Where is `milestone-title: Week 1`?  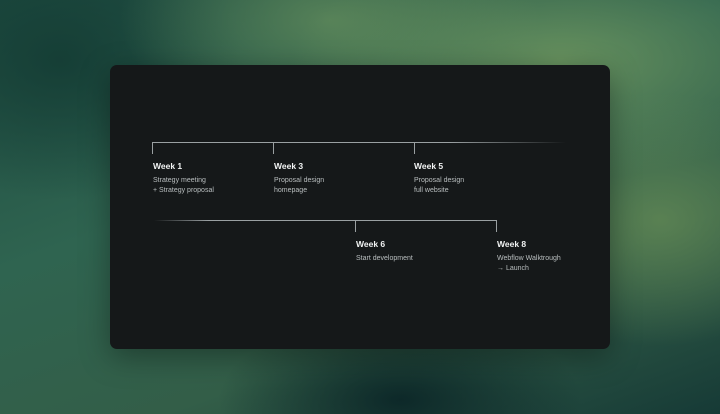 milestone-title: Week 1 is located at coordinates (168, 166).